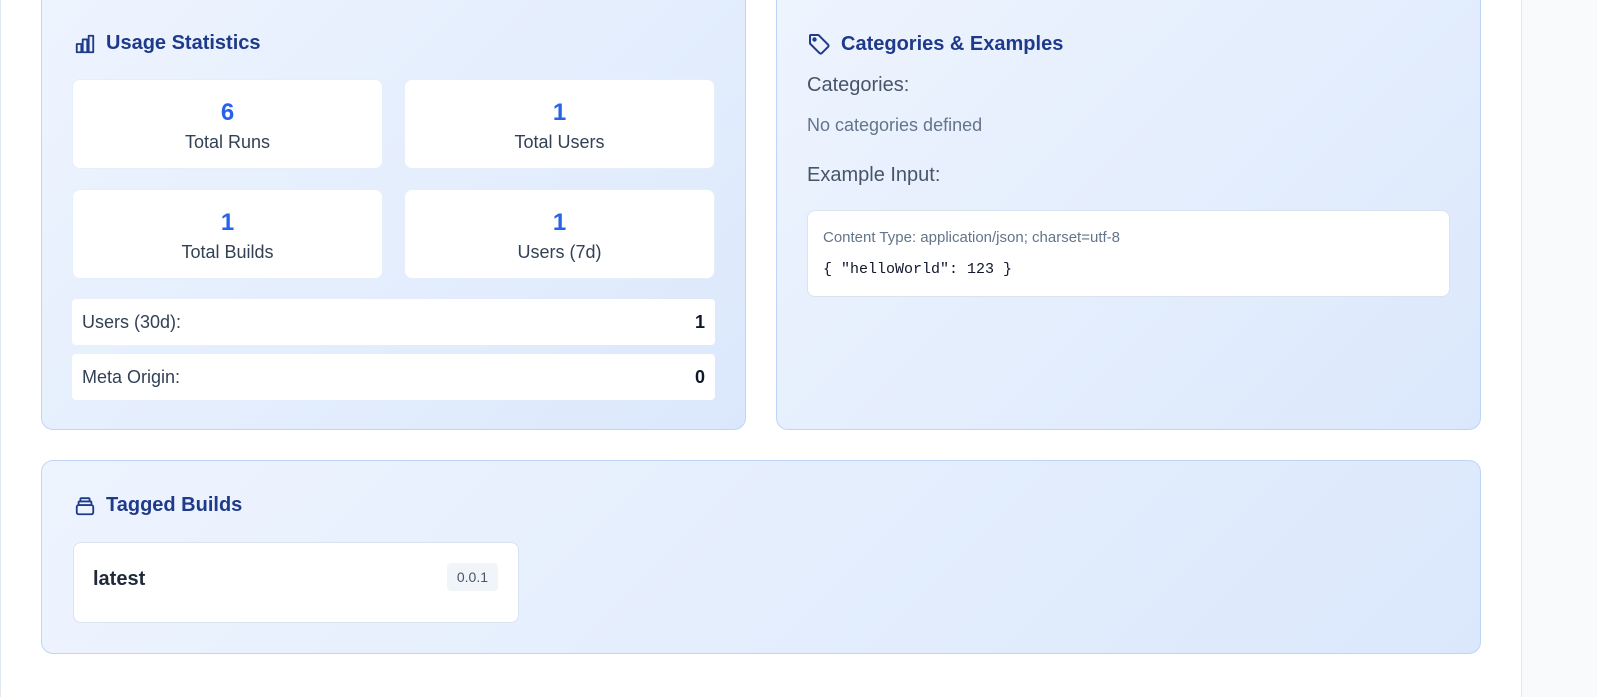 The width and height of the screenshot is (1597, 697). What do you see at coordinates (918, 269) in the screenshot?
I see `example-code: { "helloWorld": 123 }` at bounding box center [918, 269].